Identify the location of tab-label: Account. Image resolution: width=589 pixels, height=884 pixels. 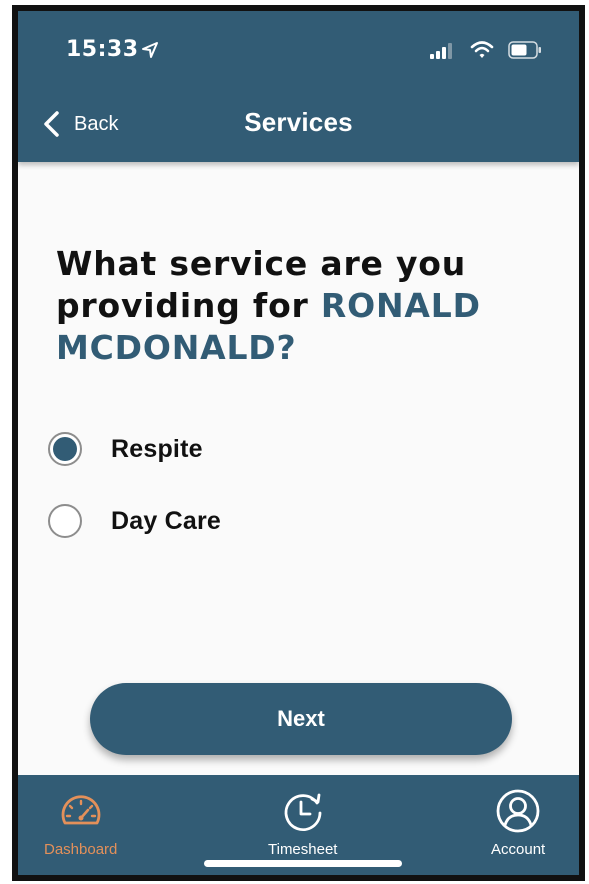
(518, 849).